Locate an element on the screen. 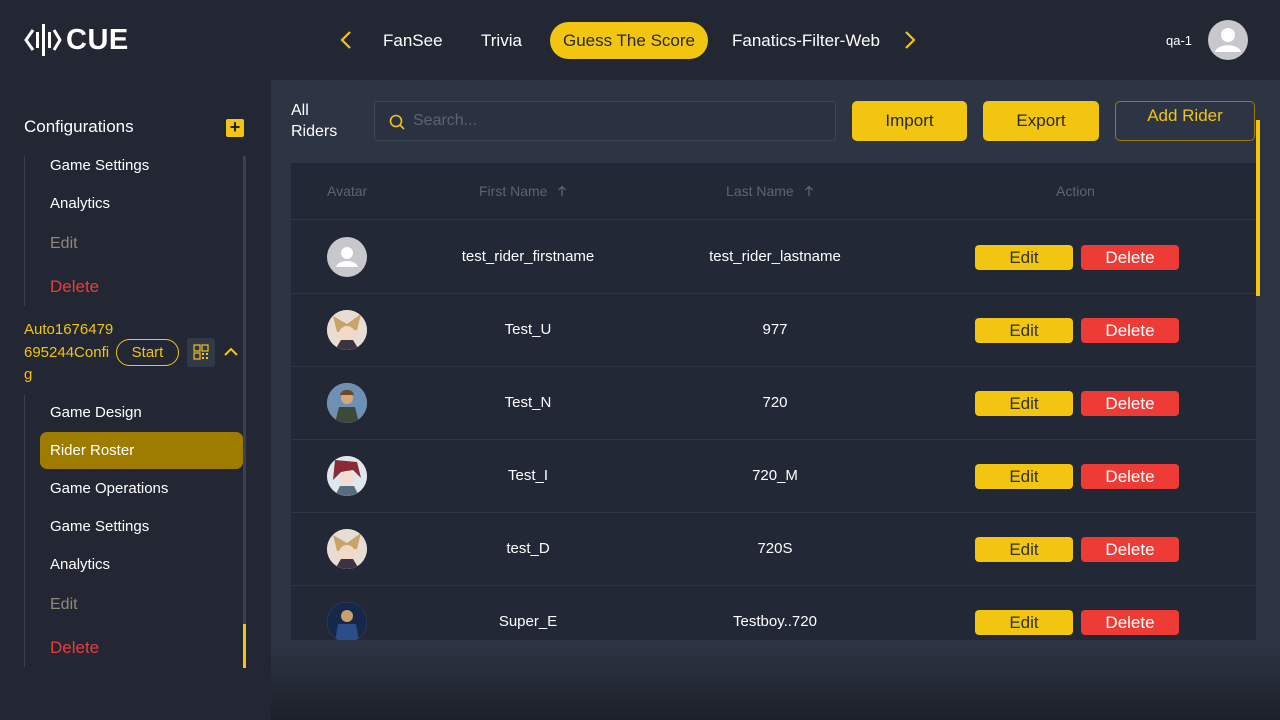  add-configuration-button: + is located at coordinates (235, 127).